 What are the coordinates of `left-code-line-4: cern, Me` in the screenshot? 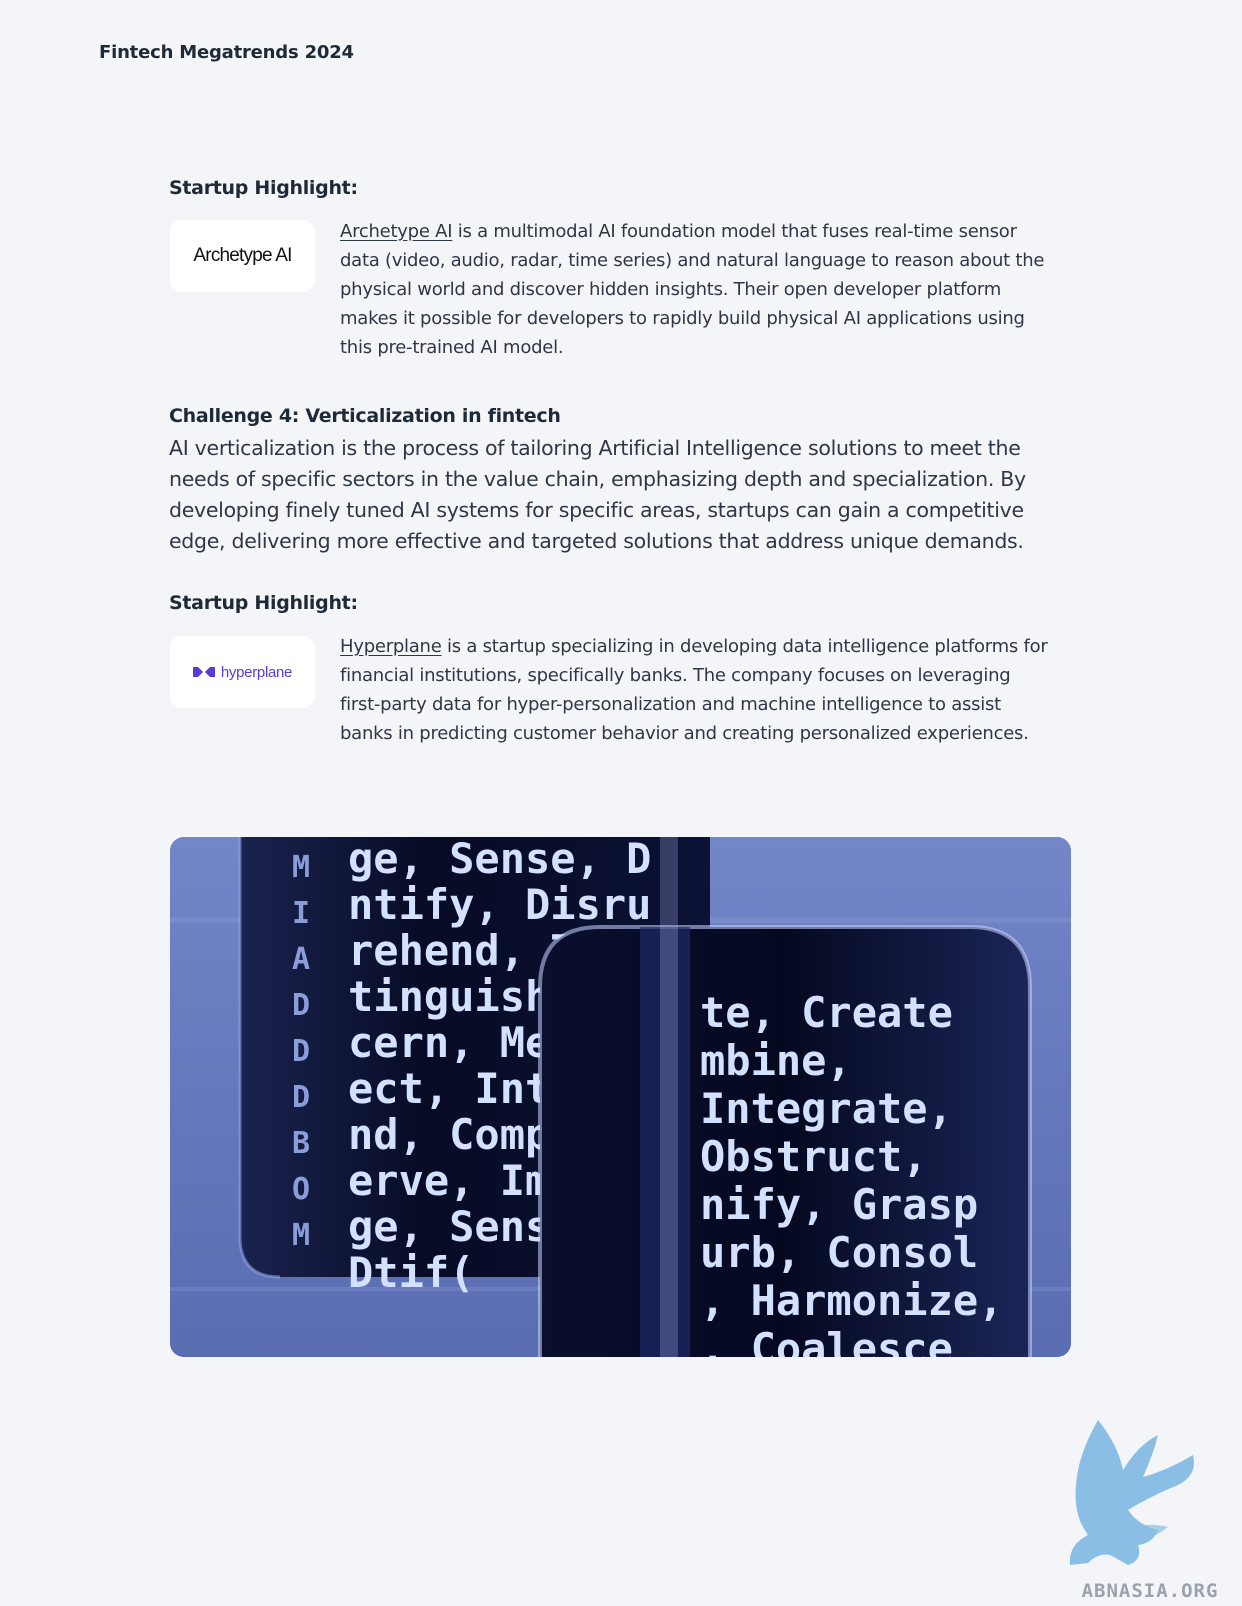 It's located at (449, 1042).